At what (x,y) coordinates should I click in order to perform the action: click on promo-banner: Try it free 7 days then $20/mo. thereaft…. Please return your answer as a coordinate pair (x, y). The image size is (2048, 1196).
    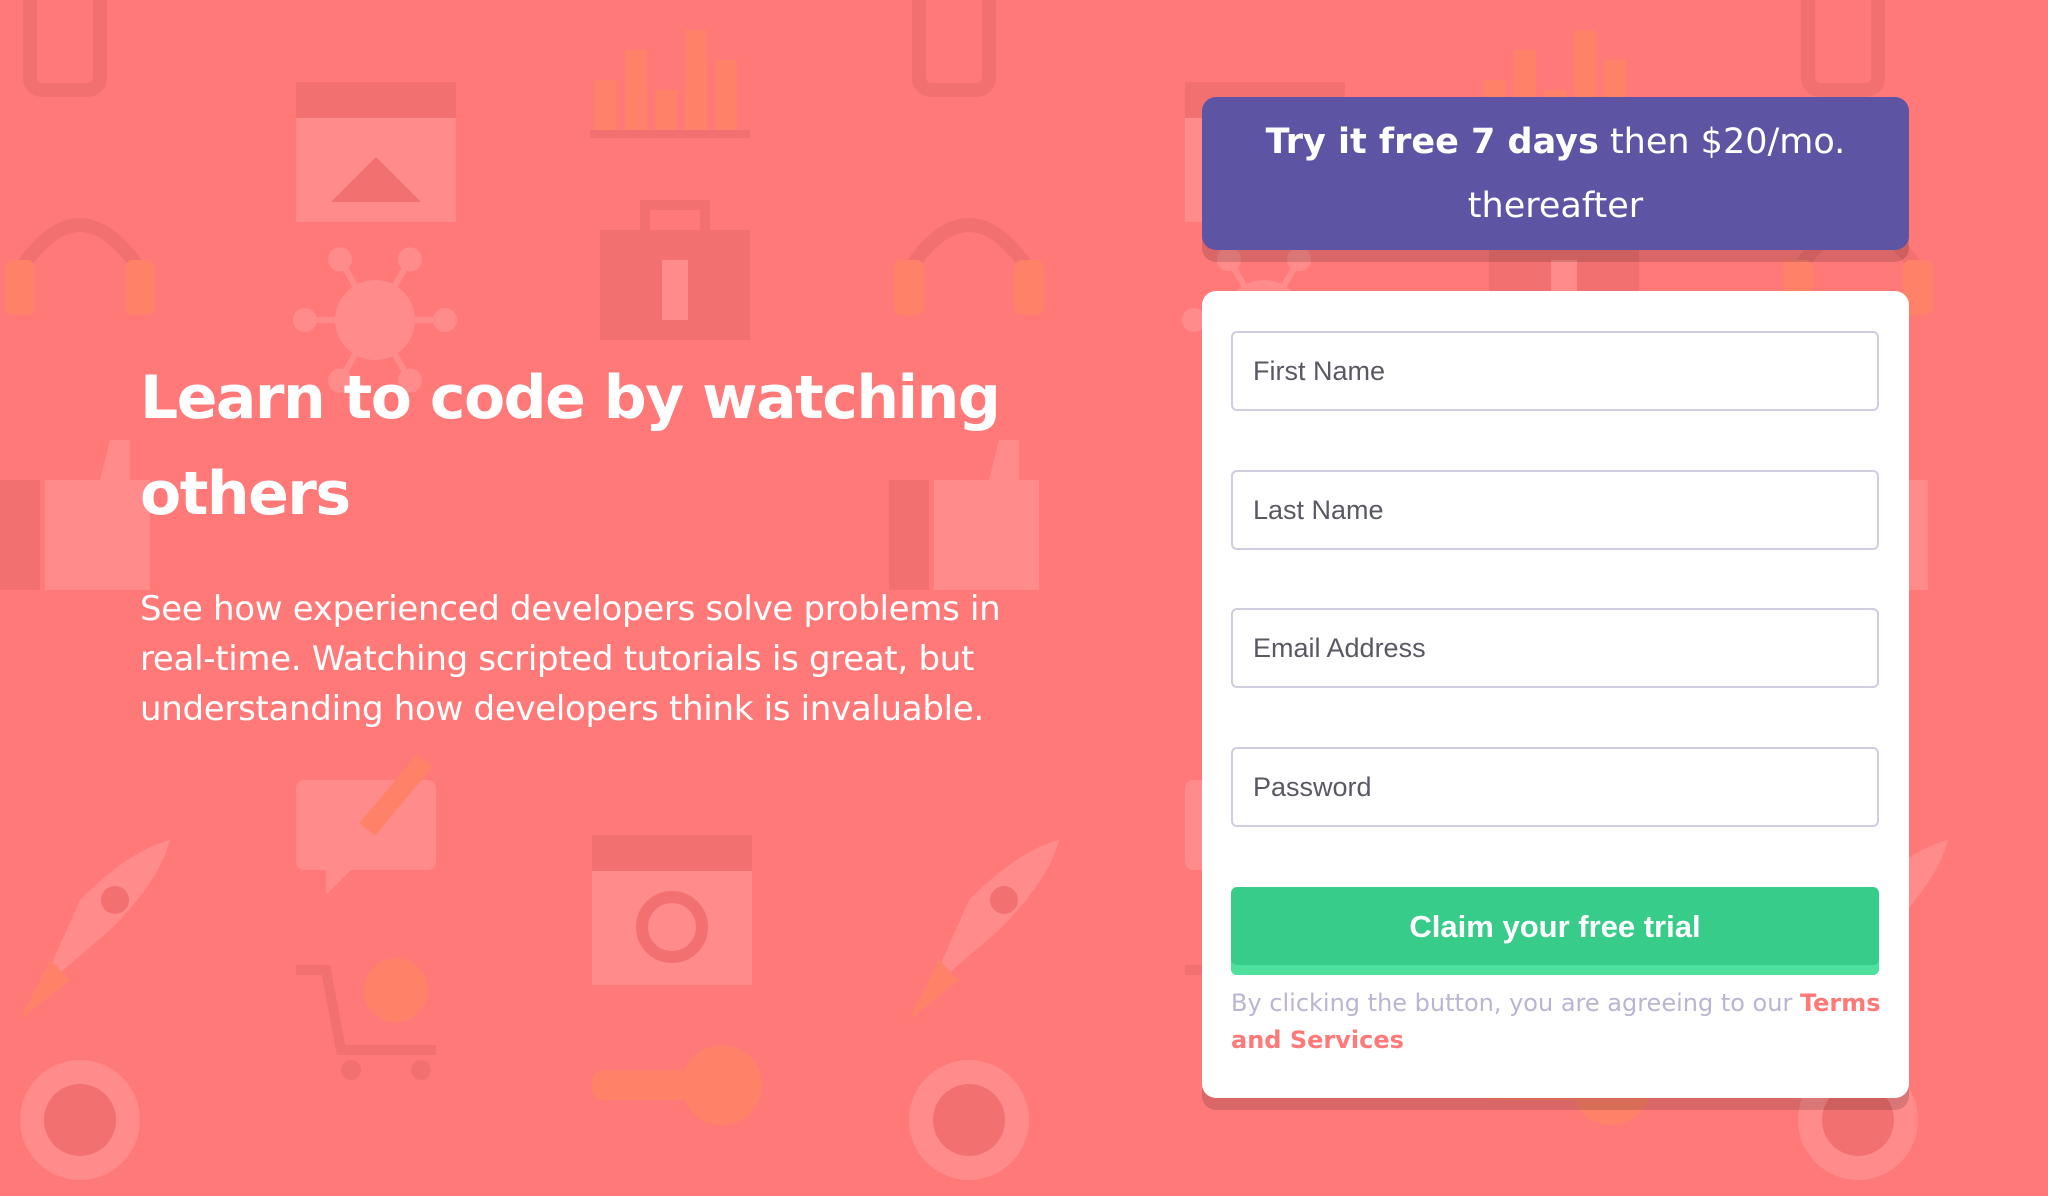
    Looking at the image, I should click on (1555, 173).